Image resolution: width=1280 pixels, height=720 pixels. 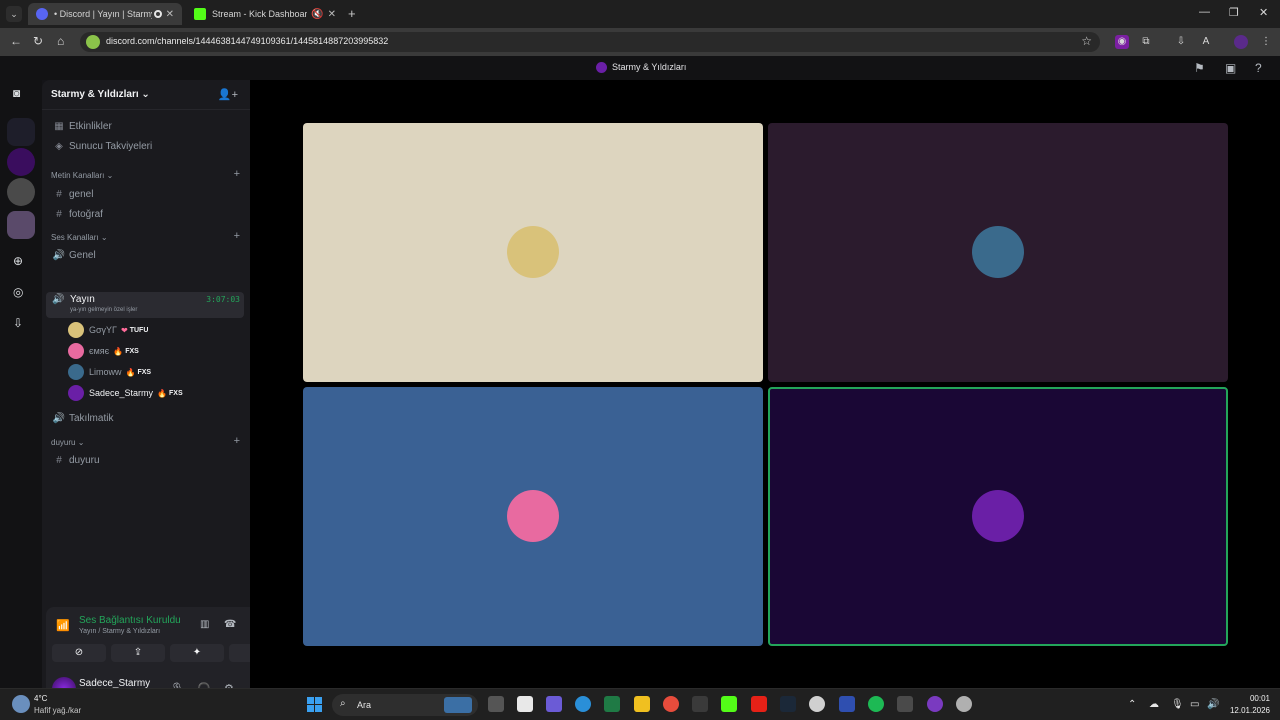 I want to click on participant-tile-speaking, so click(x=998, y=516).